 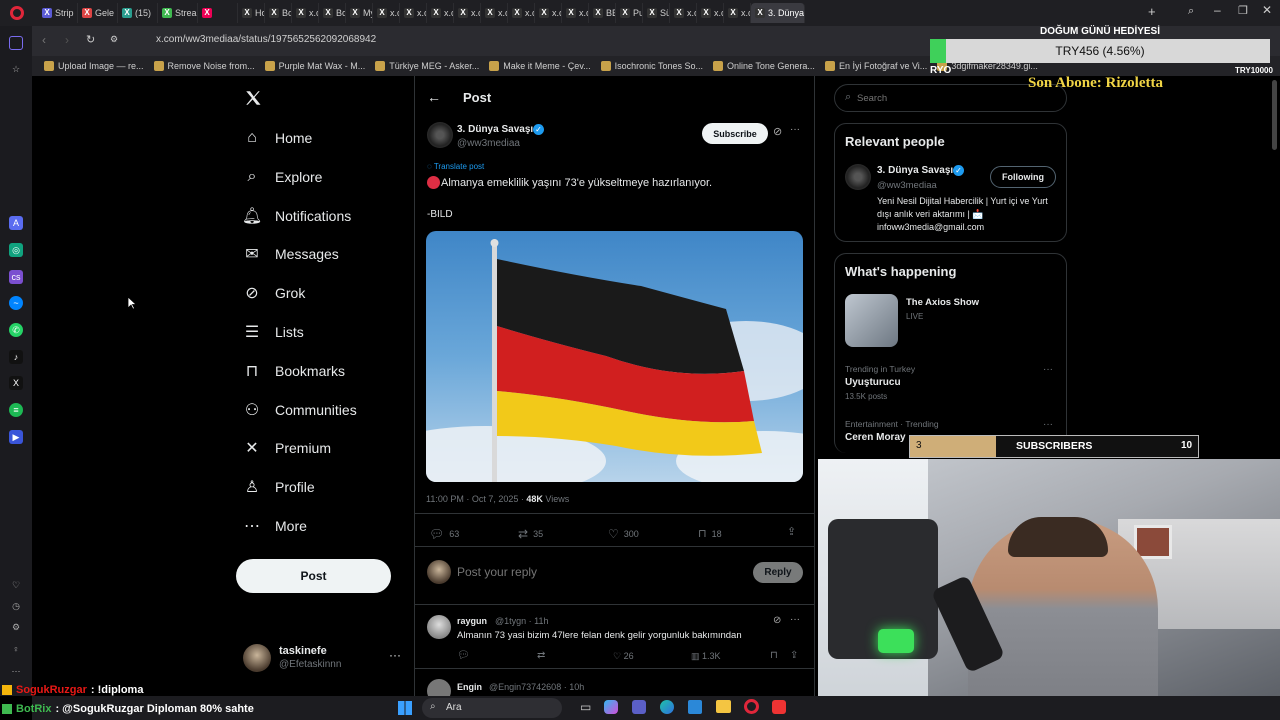 What do you see at coordinates (735, 133) in the screenshot?
I see `subscribe-button: Subscribe` at bounding box center [735, 133].